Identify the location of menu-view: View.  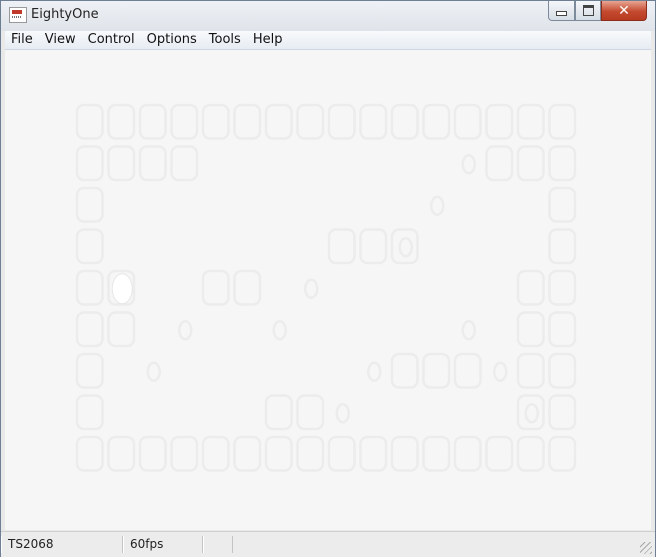
(60, 40).